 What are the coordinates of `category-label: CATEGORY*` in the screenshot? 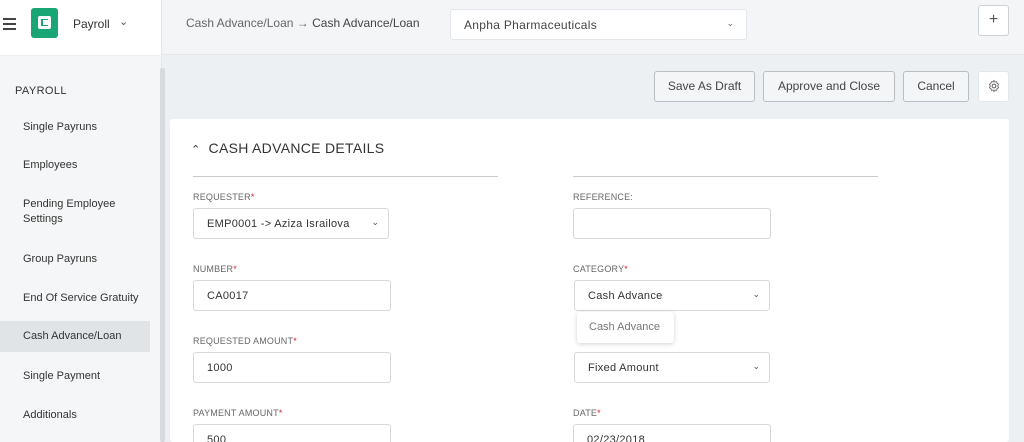 It's located at (600, 269).